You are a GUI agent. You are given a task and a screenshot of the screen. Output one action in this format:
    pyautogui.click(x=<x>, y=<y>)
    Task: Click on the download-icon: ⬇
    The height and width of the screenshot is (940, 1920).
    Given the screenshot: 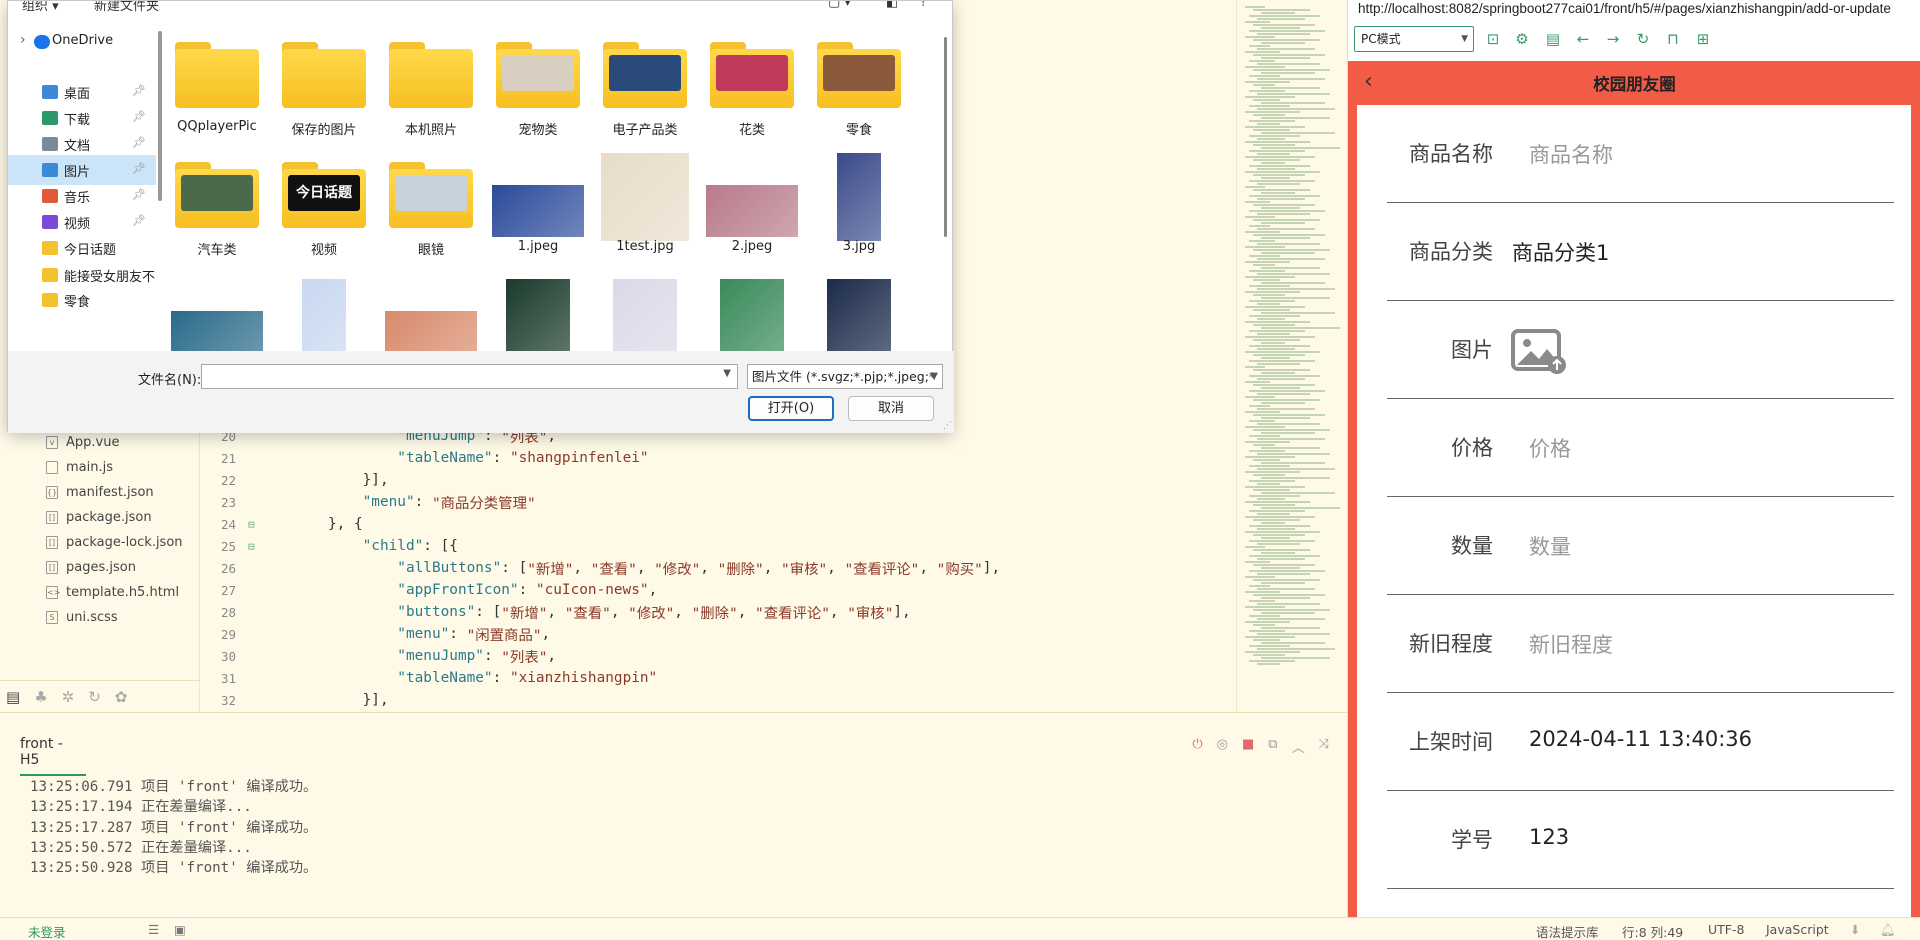 What is the action you would take?
    pyautogui.click(x=1855, y=929)
    